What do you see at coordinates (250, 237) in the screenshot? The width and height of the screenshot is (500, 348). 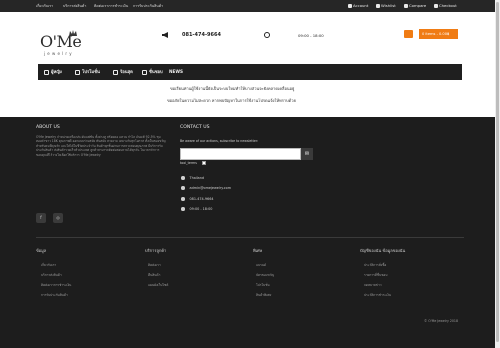 I see `footer-divider` at bounding box center [250, 237].